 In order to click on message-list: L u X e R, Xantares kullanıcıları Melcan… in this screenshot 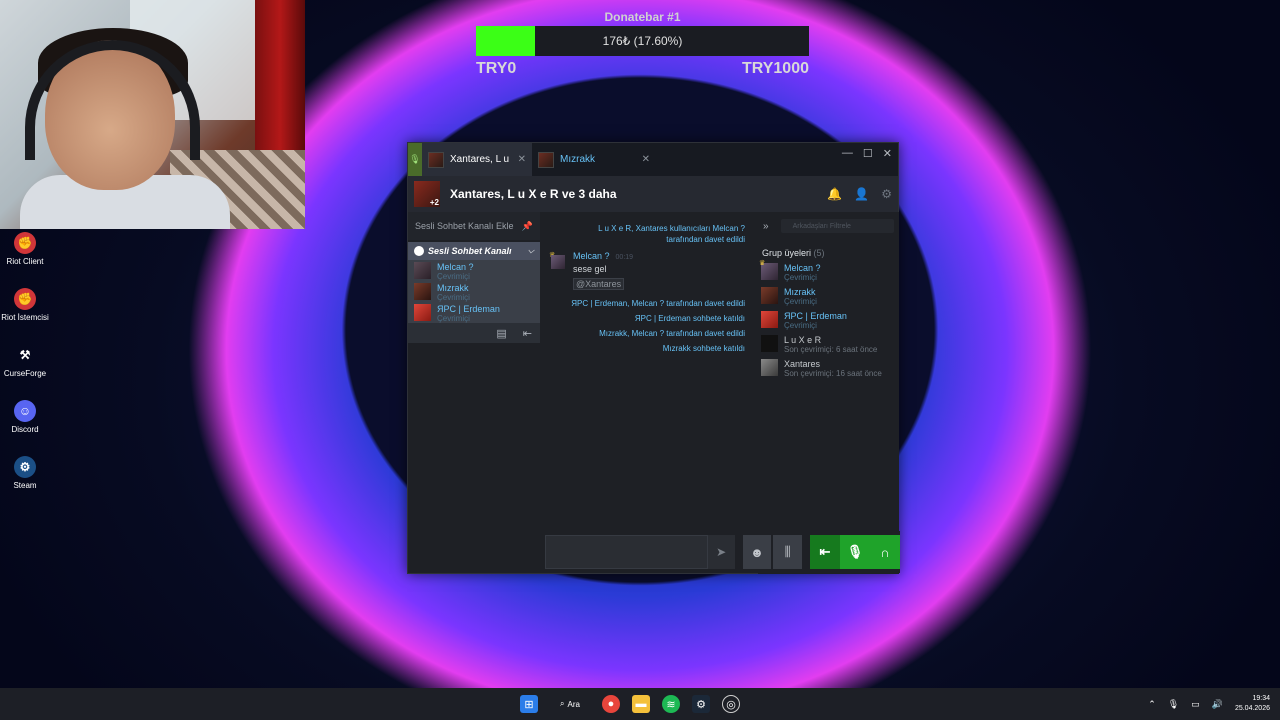, I will do `click(649, 372)`.